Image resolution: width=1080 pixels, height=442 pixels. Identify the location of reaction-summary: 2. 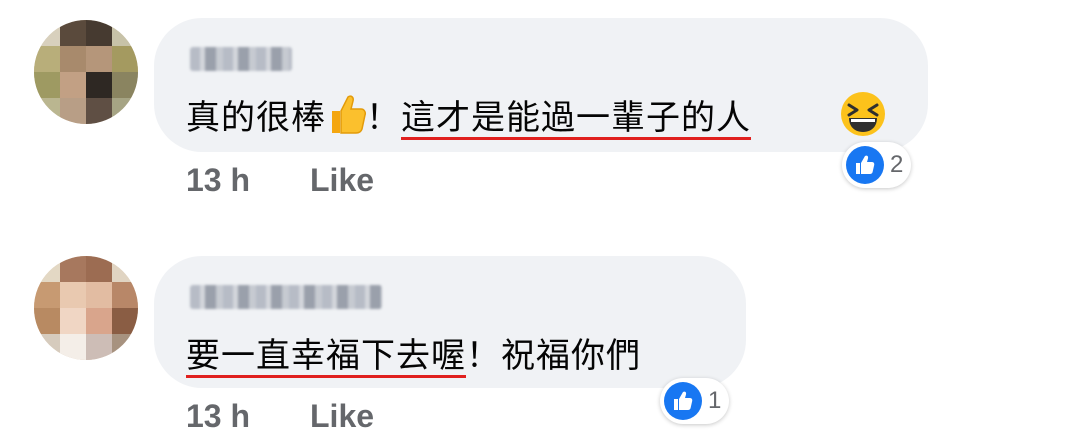
(877, 165).